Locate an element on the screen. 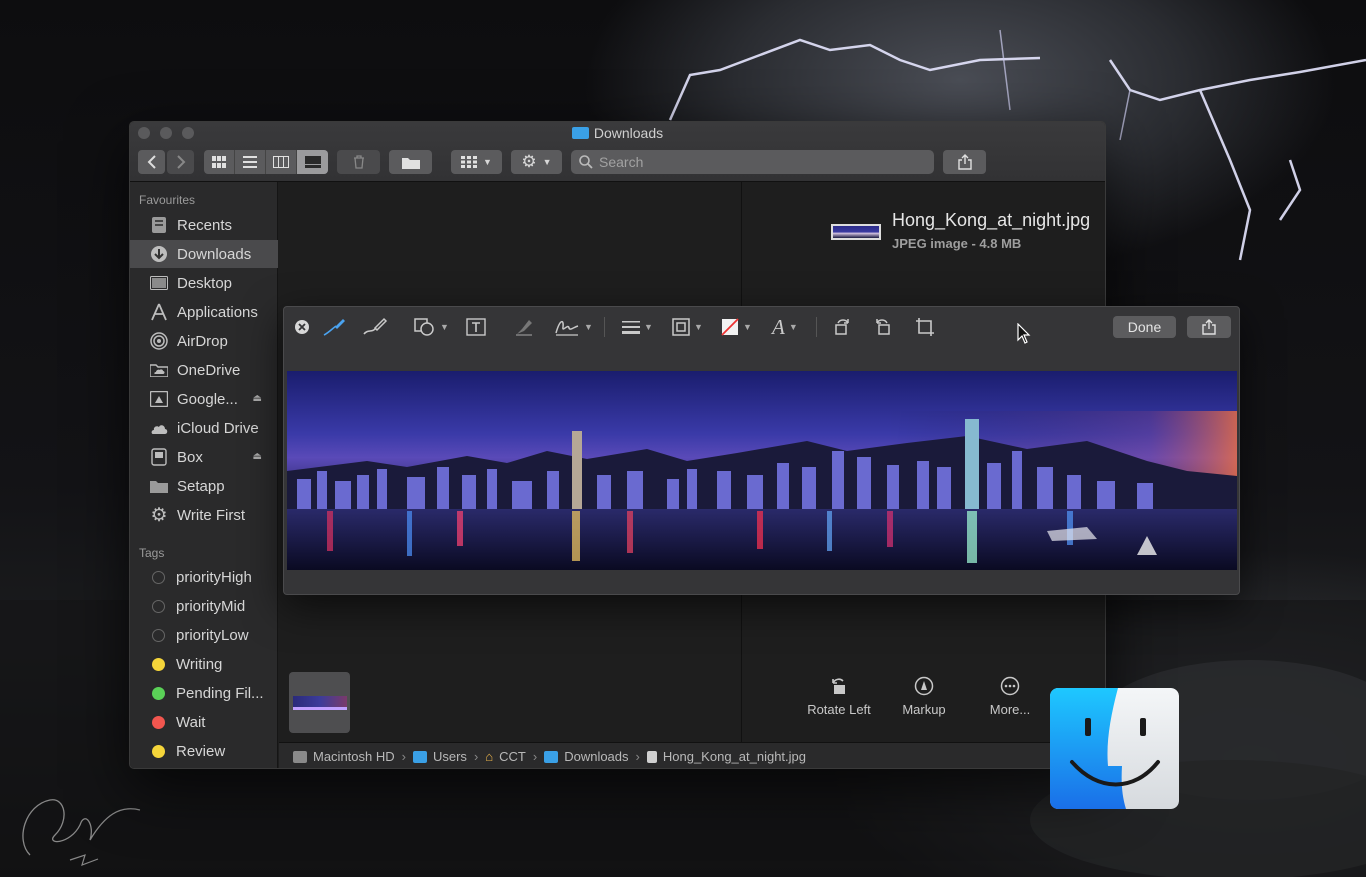 The image size is (1366, 877). fill-color-tool: ▼ is located at coordinates (736, 327).